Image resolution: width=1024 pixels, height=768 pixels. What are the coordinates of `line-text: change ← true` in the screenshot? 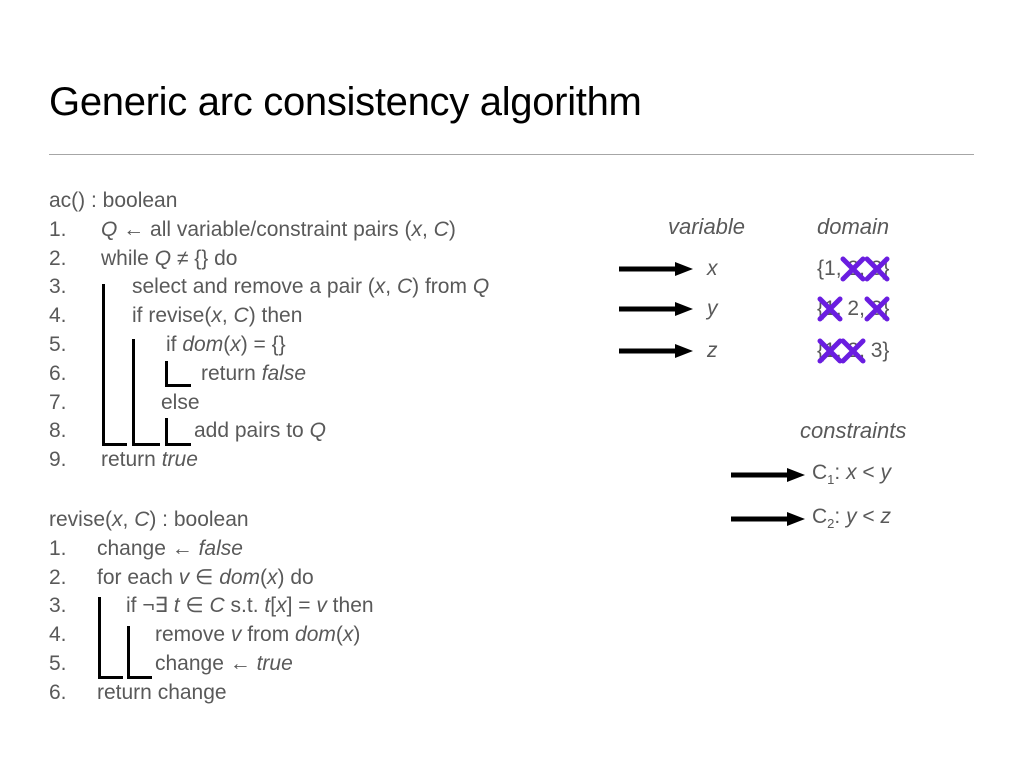 It's located at (224, 664).